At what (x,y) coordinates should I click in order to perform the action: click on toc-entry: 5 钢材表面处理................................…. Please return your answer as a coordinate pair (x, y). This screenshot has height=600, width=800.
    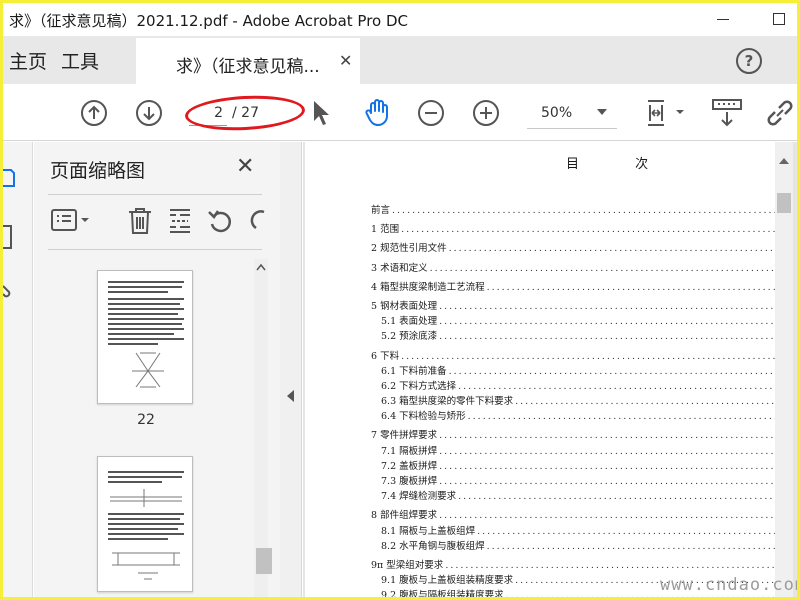
    Looking at the image, I should click on (573, 306).